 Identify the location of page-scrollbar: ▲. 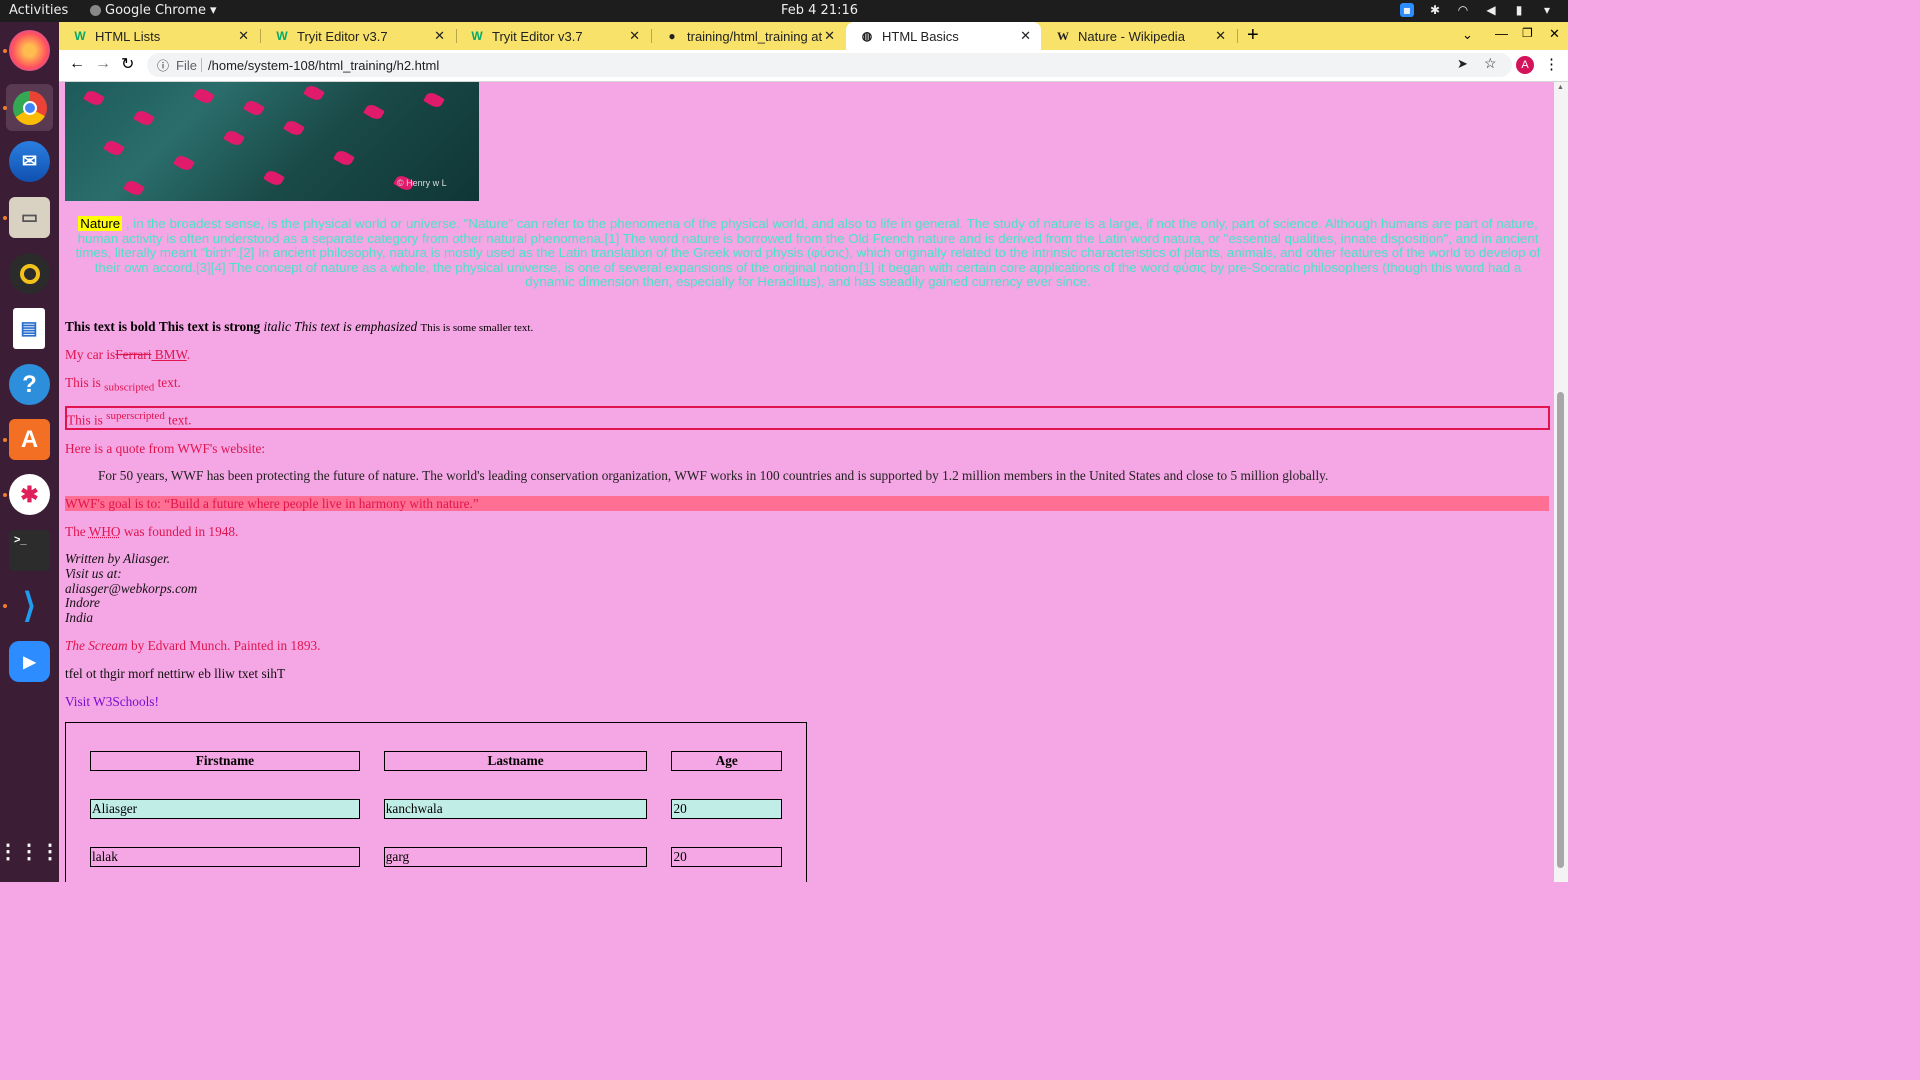
(1561, 482).